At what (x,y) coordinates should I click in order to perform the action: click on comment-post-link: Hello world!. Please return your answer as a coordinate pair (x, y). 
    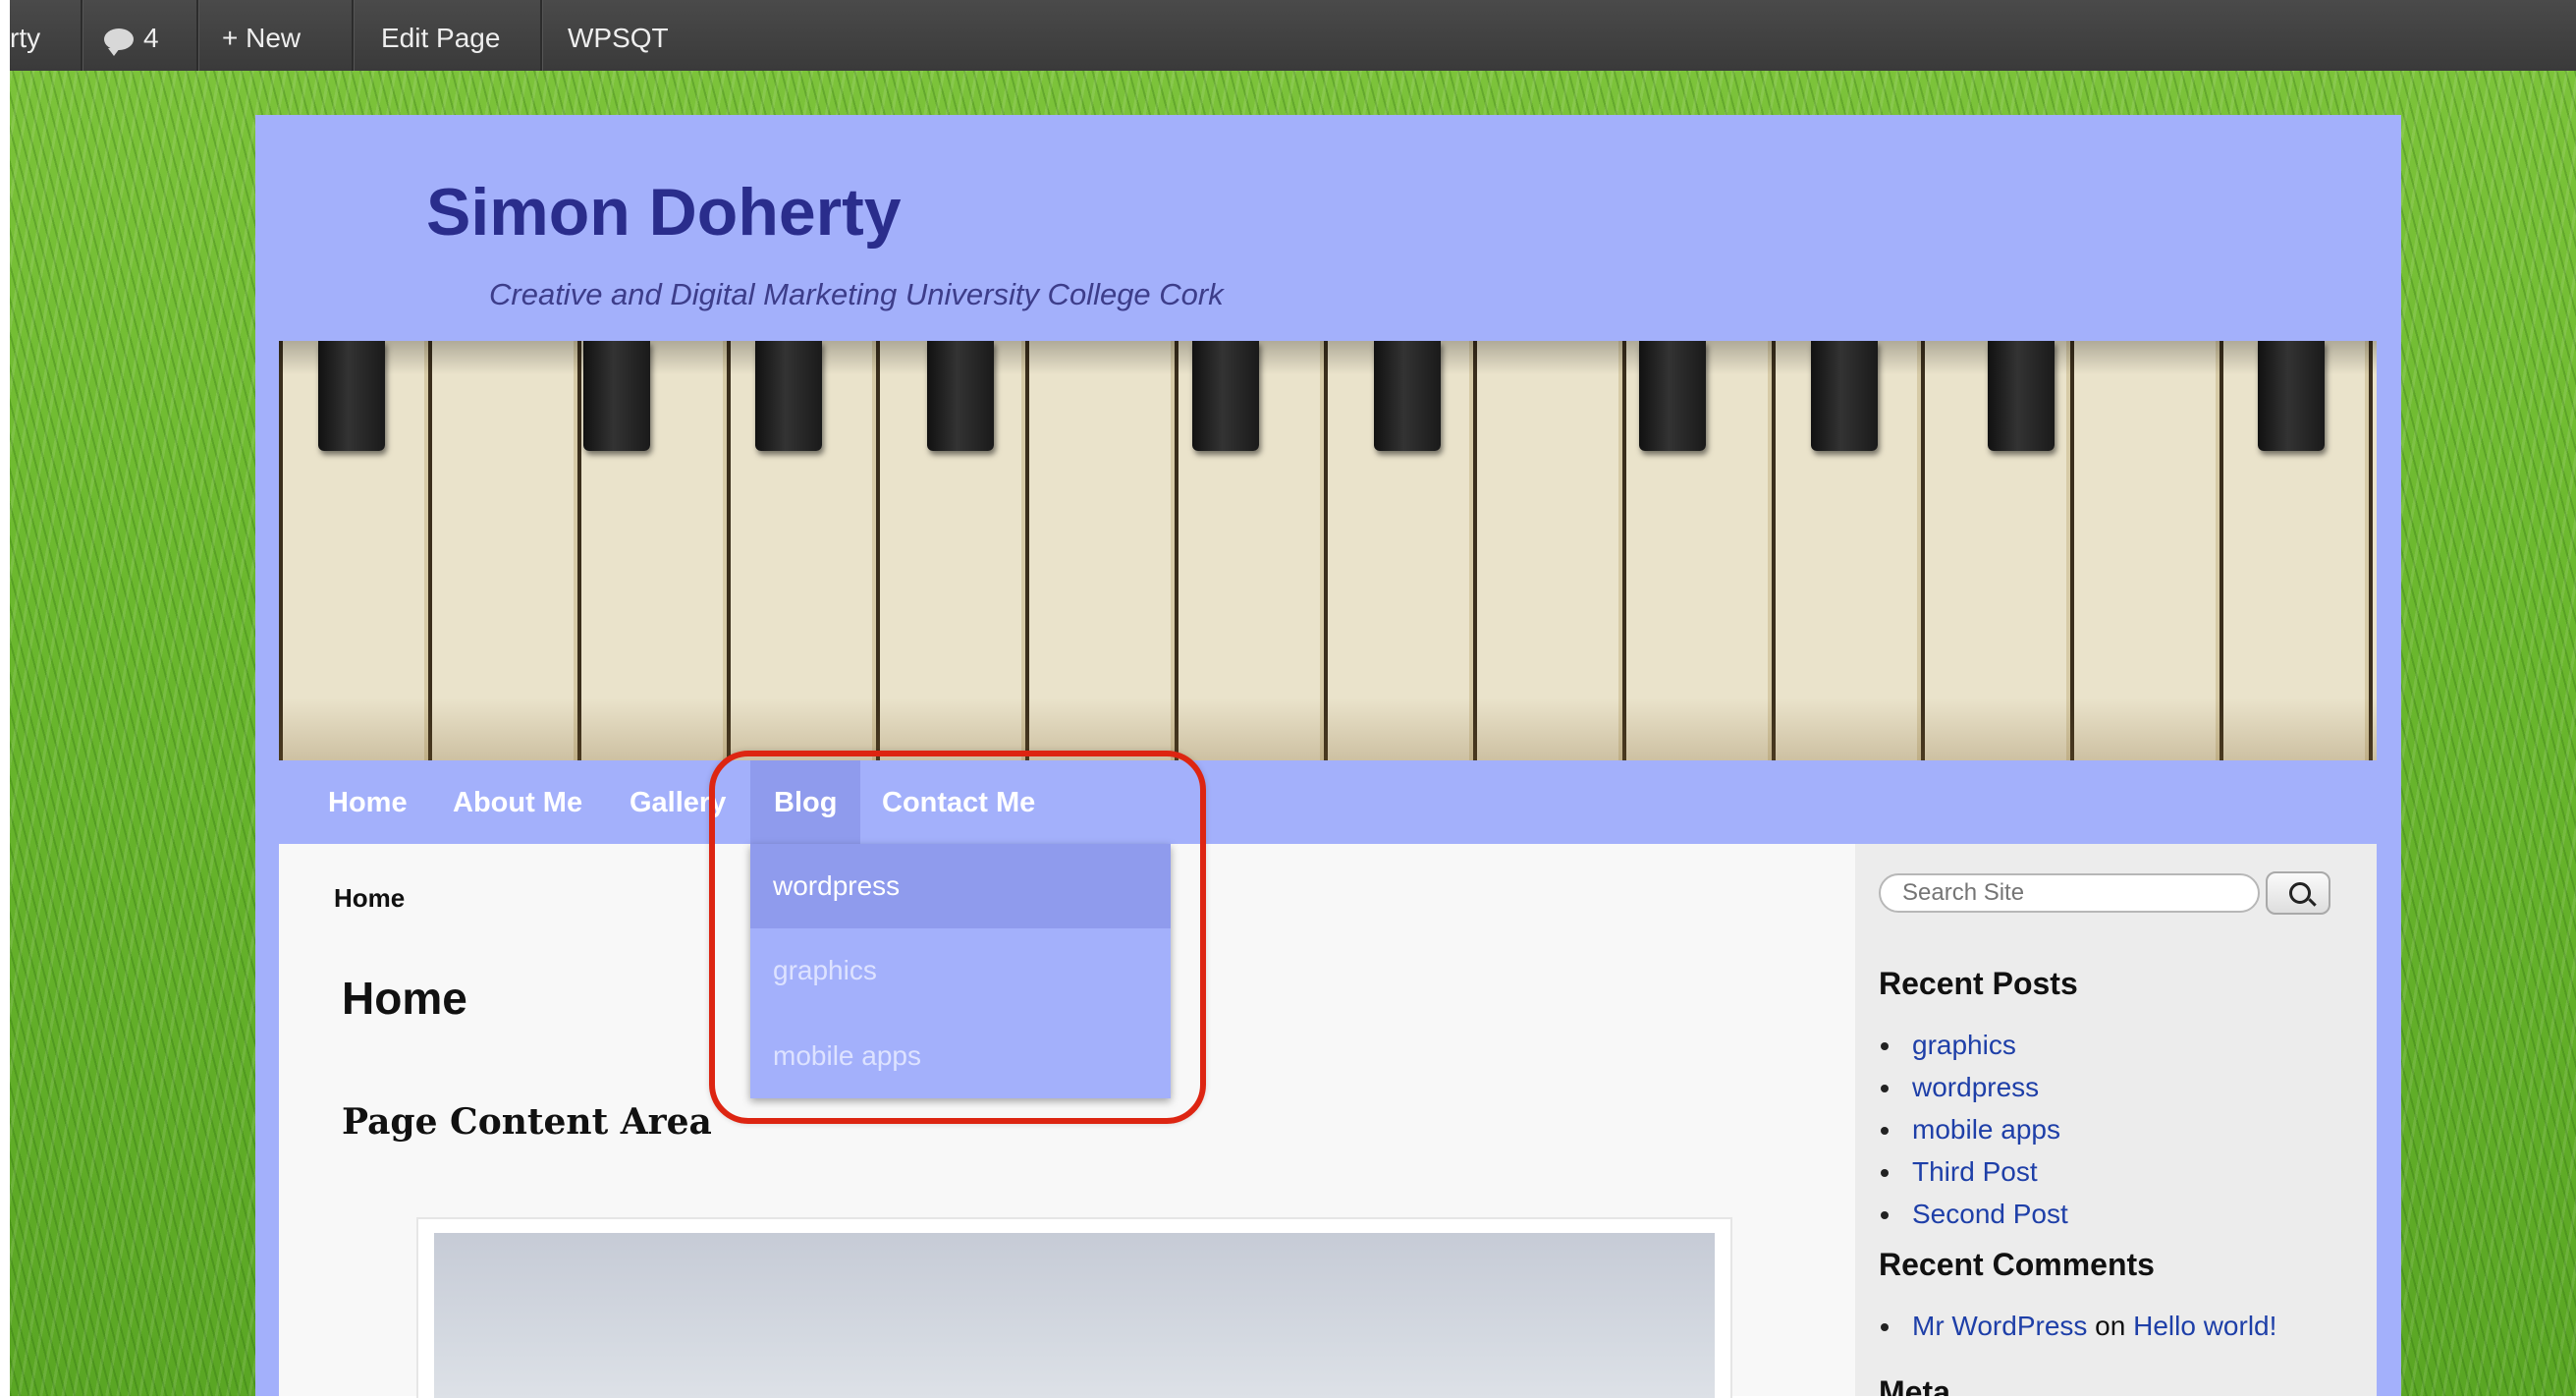
    Looking at the image, I should click on (2204, 1326).